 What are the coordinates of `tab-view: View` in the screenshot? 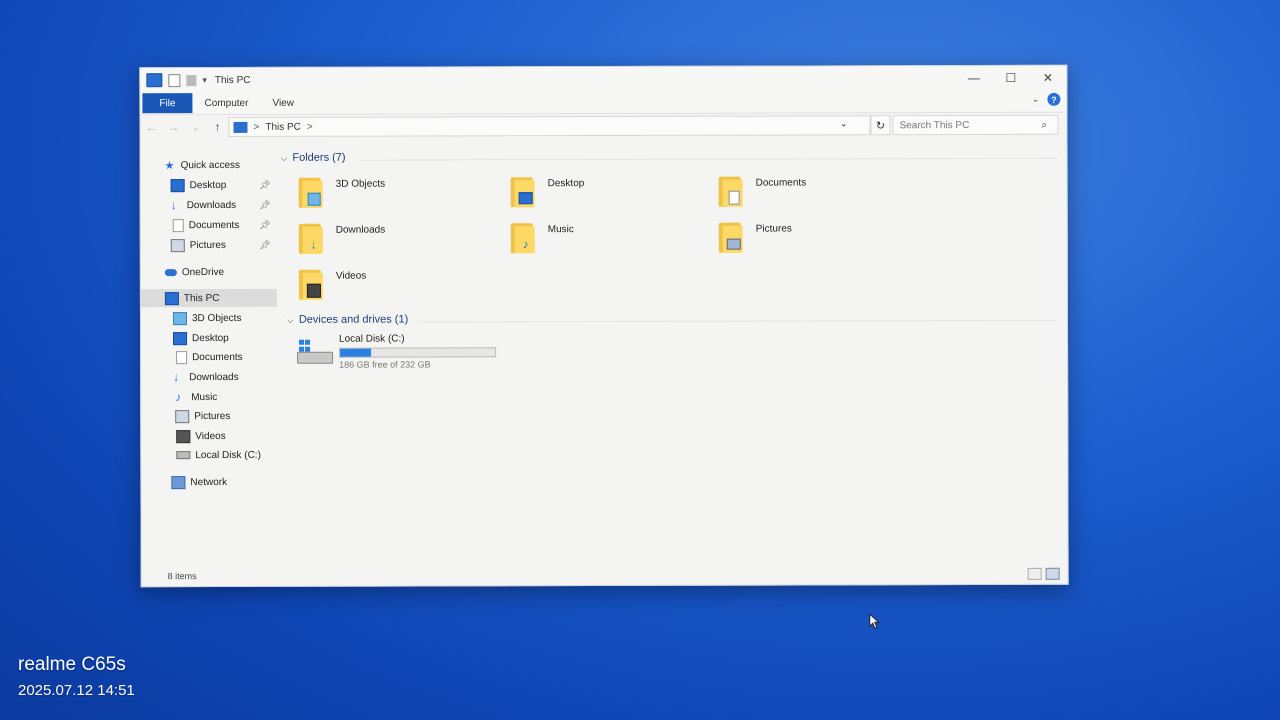 It's located at (283, 102).